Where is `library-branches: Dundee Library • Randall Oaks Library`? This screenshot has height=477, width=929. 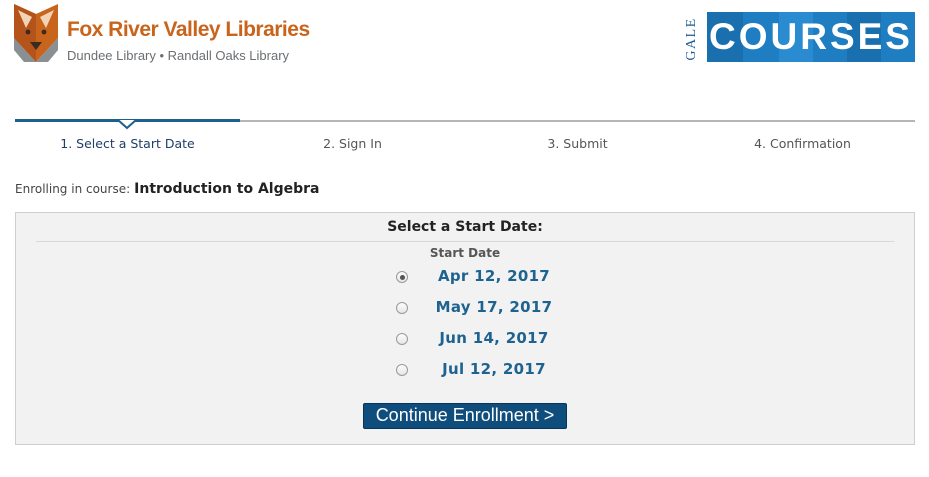
library-branches: Dundee Library • Randall Oaks Library is located at coordinates (178, 55).